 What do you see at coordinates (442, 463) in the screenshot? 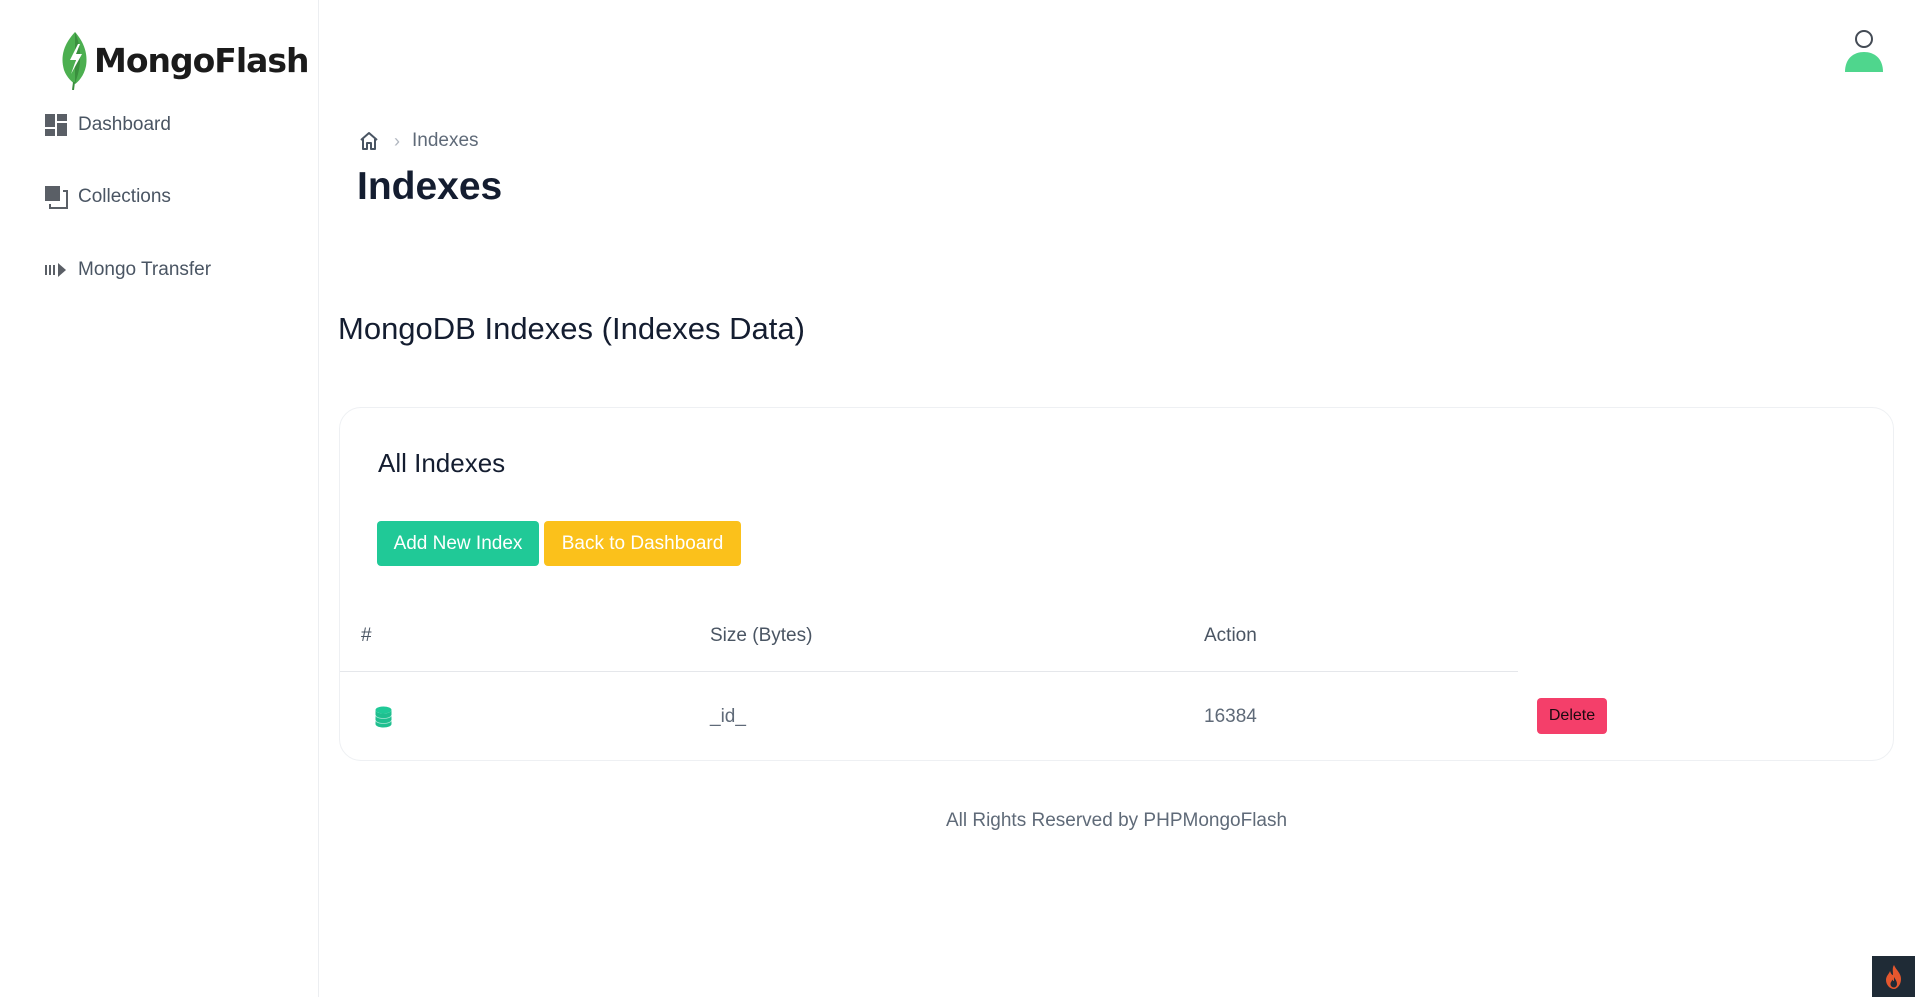
I see `card-title: All Indexes` at bounding box center [442, 463].